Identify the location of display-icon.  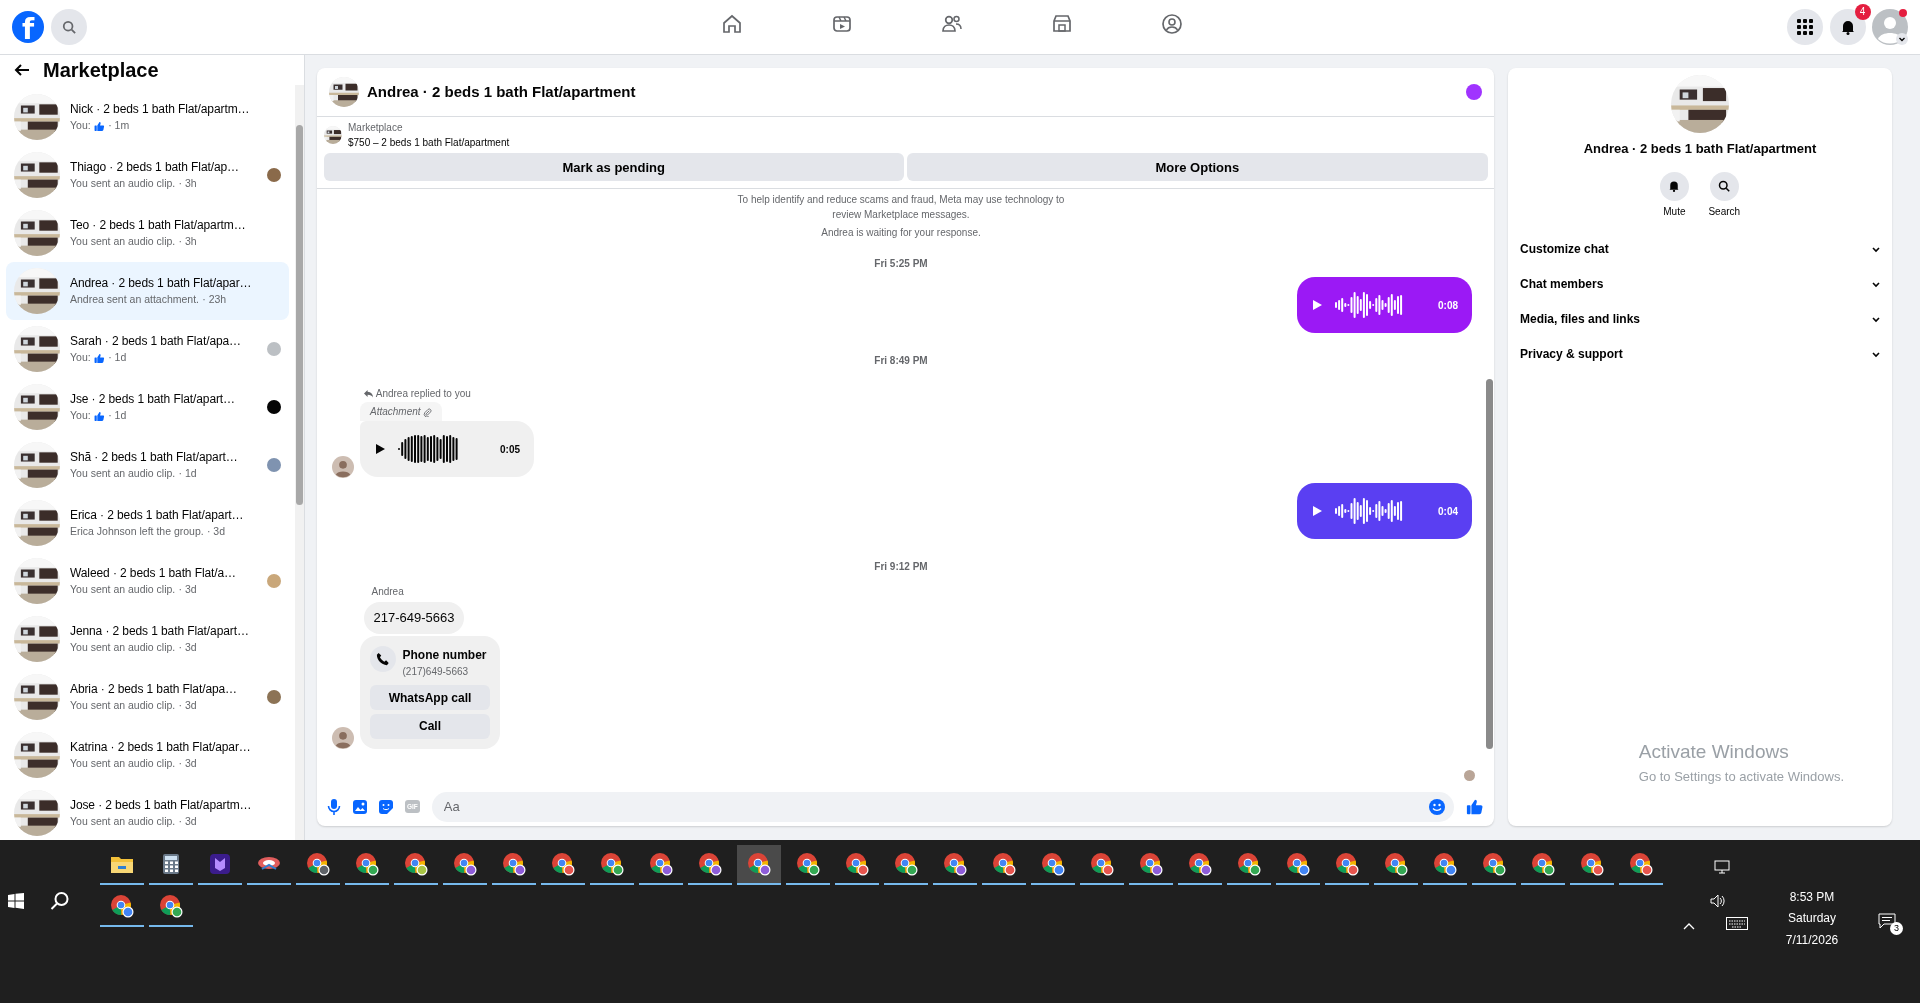
(1722, 866).